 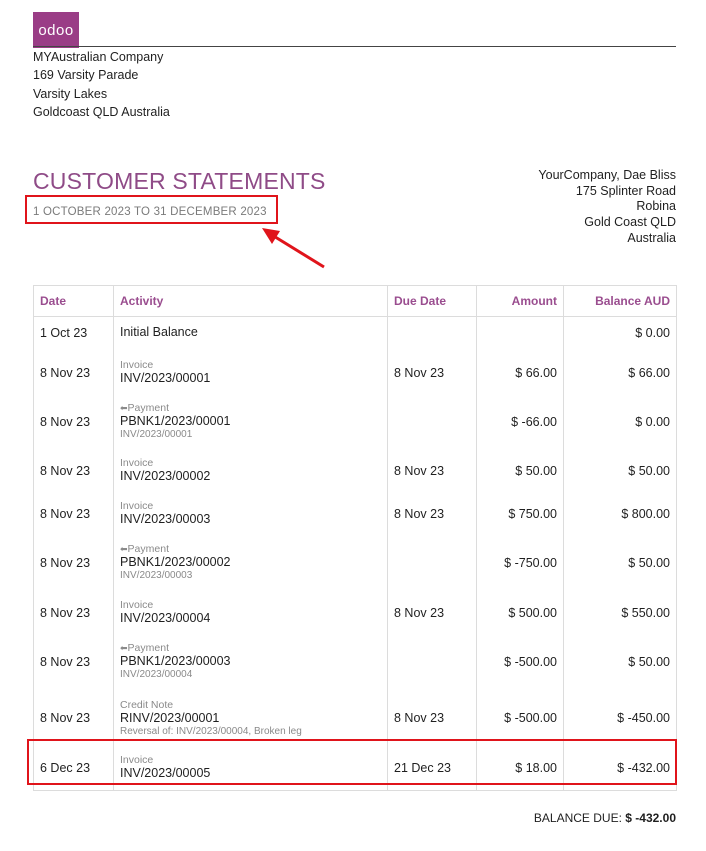 What do you see at coordinates (352, 762) in the screenshot?
I see `last-row-highlight-box` at bounding box center [352, 762].